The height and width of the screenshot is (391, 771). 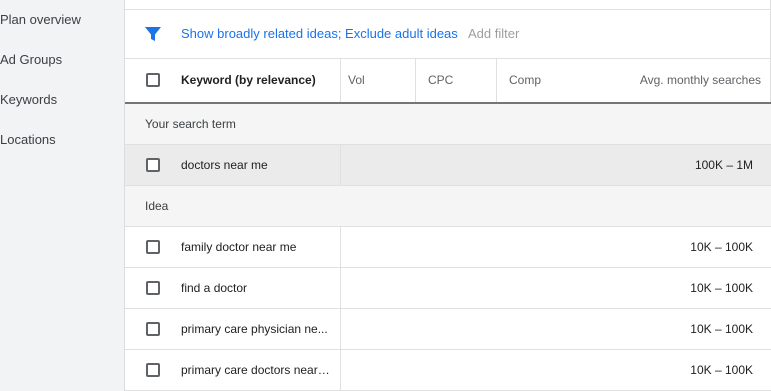 What do you see at coordinates (448, 206) in the screenshot?
I see `section-header-idea: Idea` at bounding box center [448, 206].